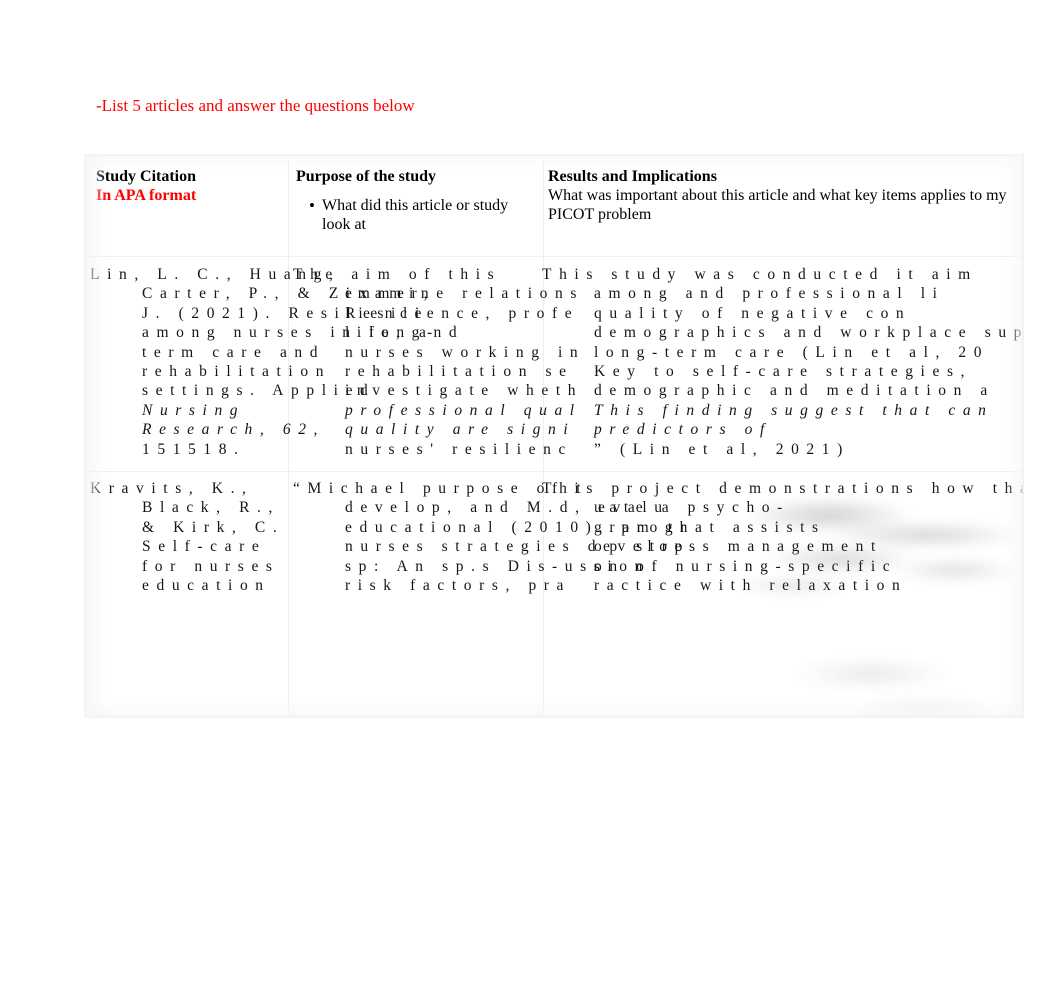  I want to click on table-left-border, so click(85, 436).